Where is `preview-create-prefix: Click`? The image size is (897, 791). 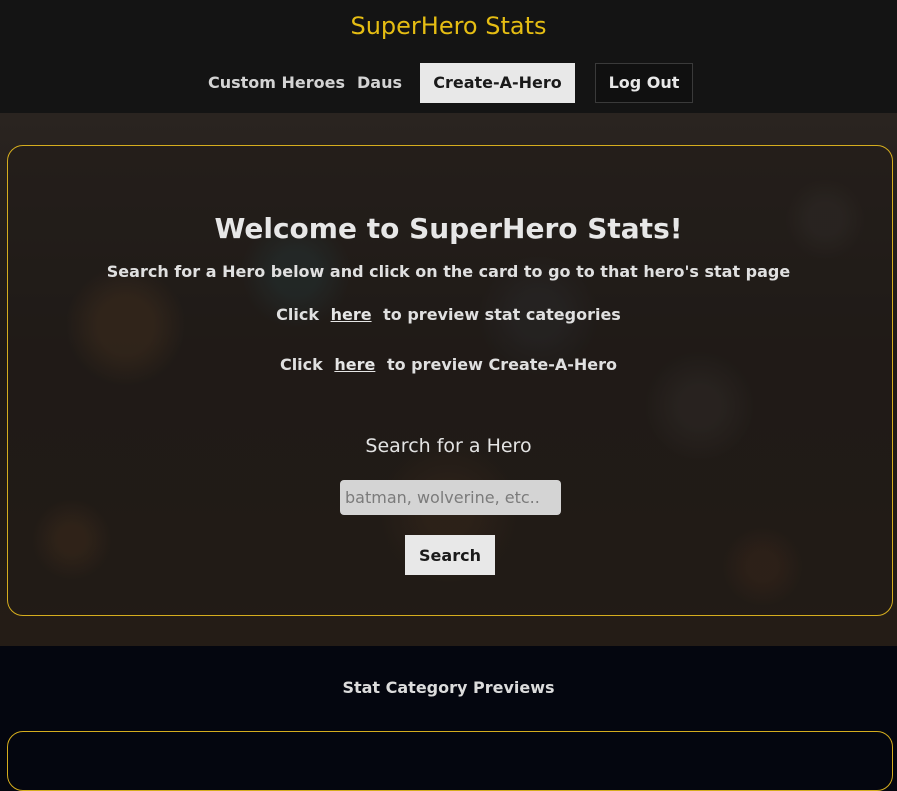
preview-create-prefix: Click is located at coordinates (301, 364).